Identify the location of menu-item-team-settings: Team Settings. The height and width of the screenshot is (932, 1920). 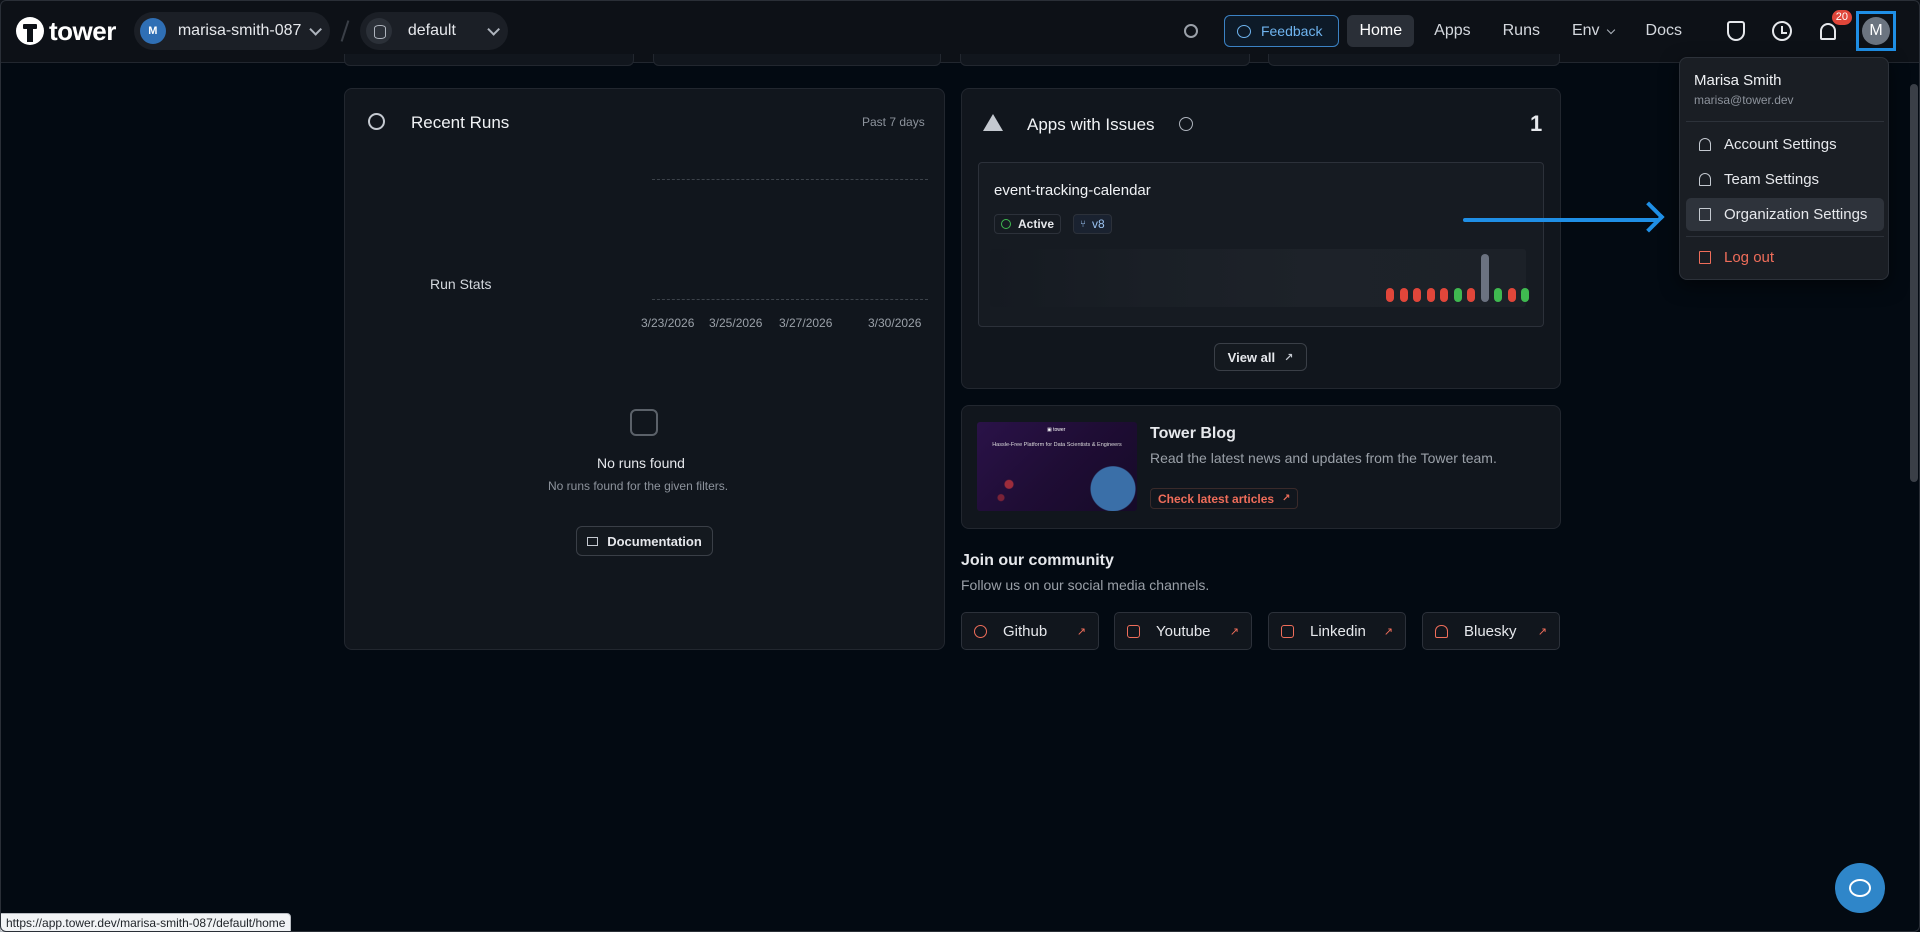
(1785, 179).